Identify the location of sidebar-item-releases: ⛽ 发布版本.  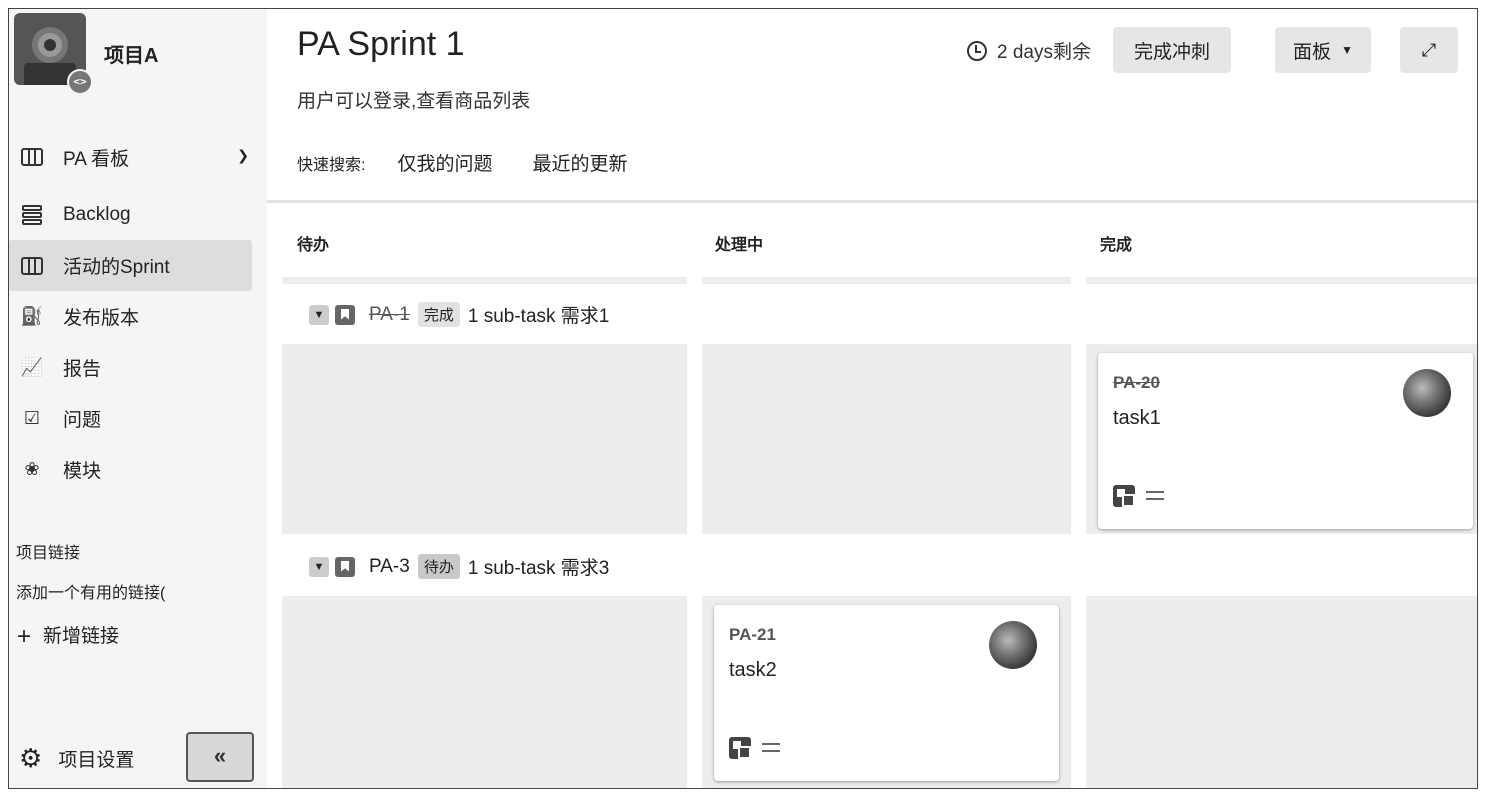
(138, 316).